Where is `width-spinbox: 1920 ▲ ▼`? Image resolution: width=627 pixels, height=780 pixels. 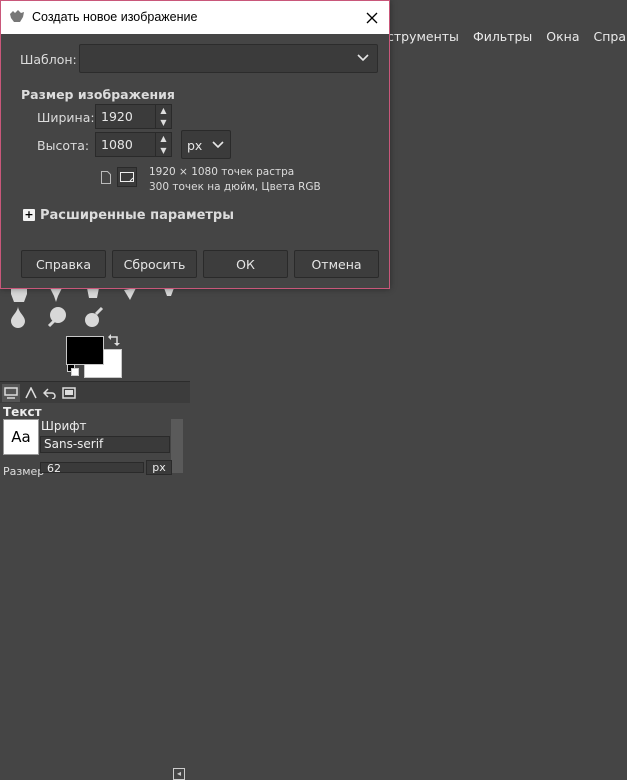
width-spinbox: 1920 ▲ ▼ is located at coordinates (133, 116).